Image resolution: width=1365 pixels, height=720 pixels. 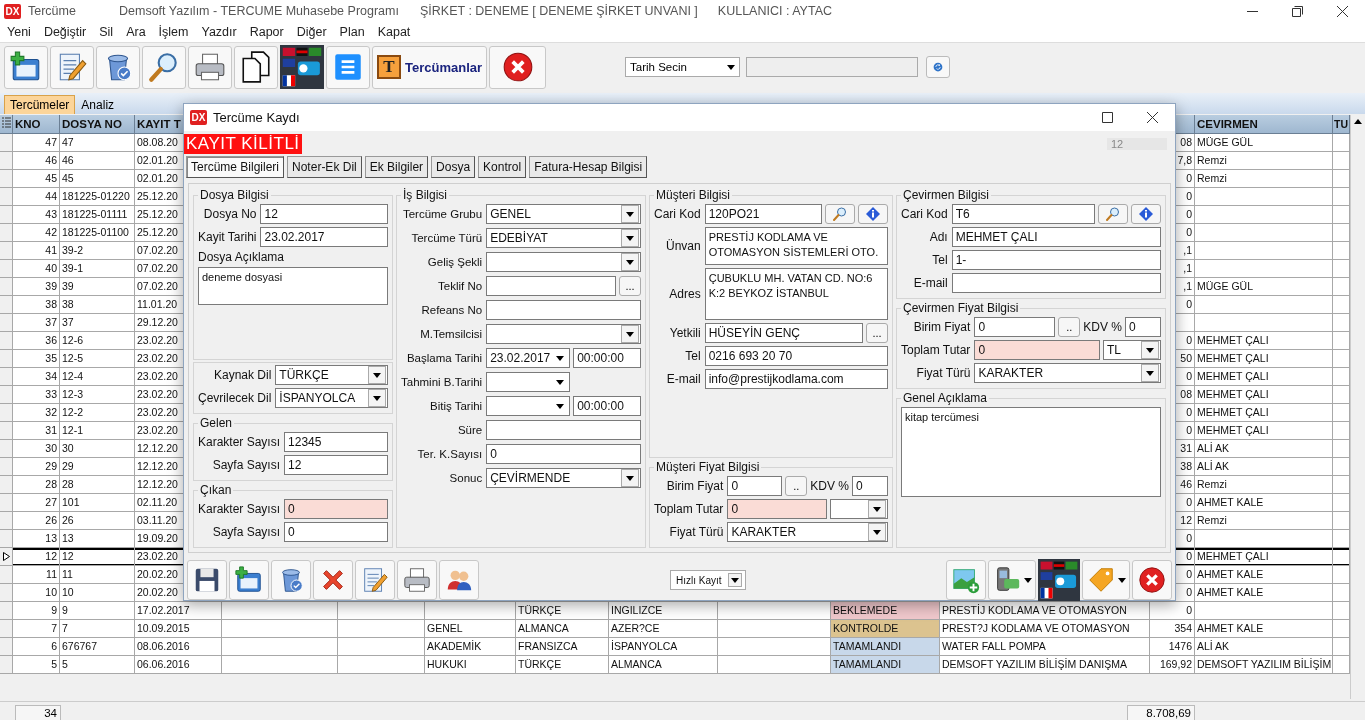 What do you see at coordinates (675, 647) in the screenshot?
I see `table-row: 6 676767 08.06.2016 AKADEMİK FRANSIZCA İSPANYOLCA TAMAMLANDI WATER FALL POMPA 1476 ALİ AK` at bounding box center [675, 647].